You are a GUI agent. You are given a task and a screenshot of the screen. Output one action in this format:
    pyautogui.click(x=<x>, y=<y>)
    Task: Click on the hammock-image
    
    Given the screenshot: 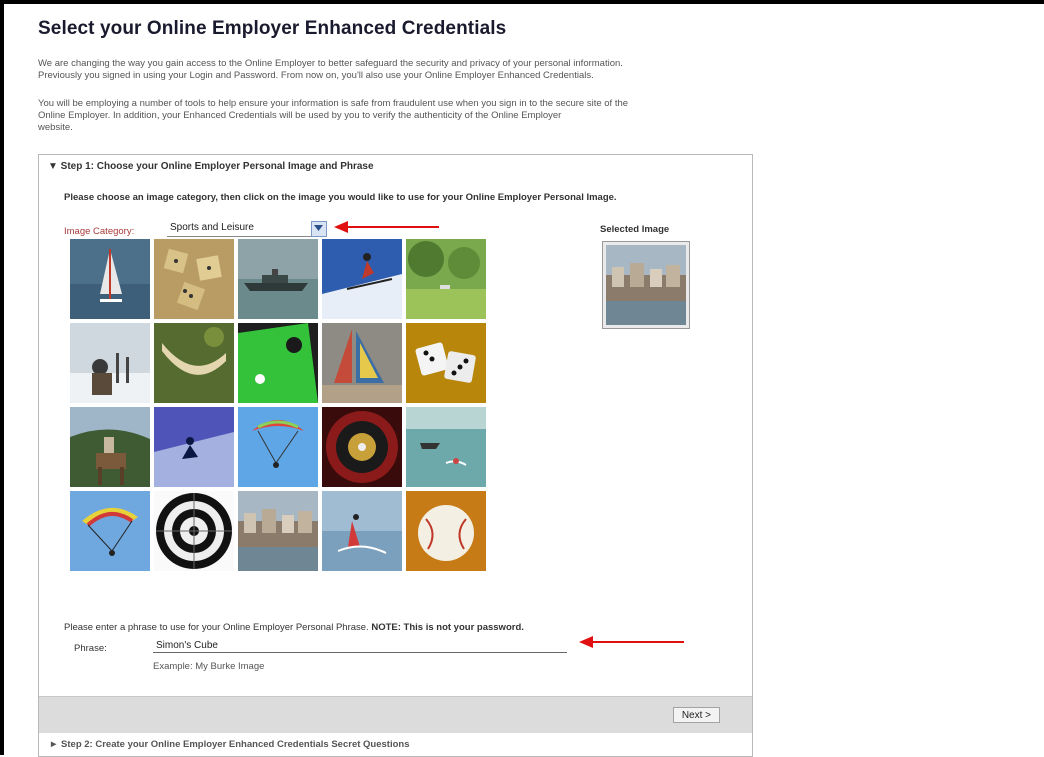 What is the action you would take?
    pyautogui.click(x=194, y=363)
    